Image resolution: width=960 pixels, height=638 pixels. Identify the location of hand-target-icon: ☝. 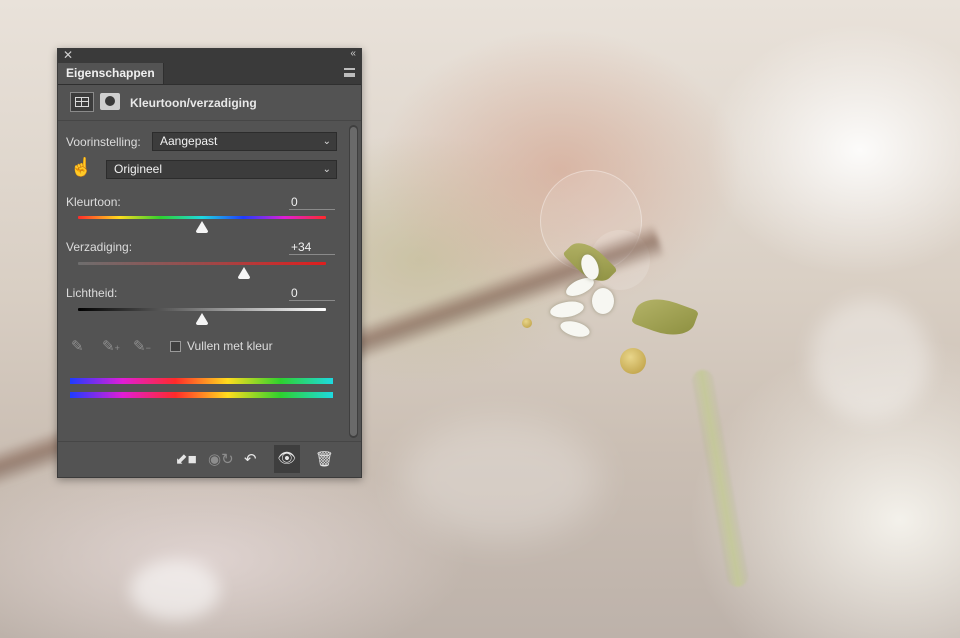
(81, 167).